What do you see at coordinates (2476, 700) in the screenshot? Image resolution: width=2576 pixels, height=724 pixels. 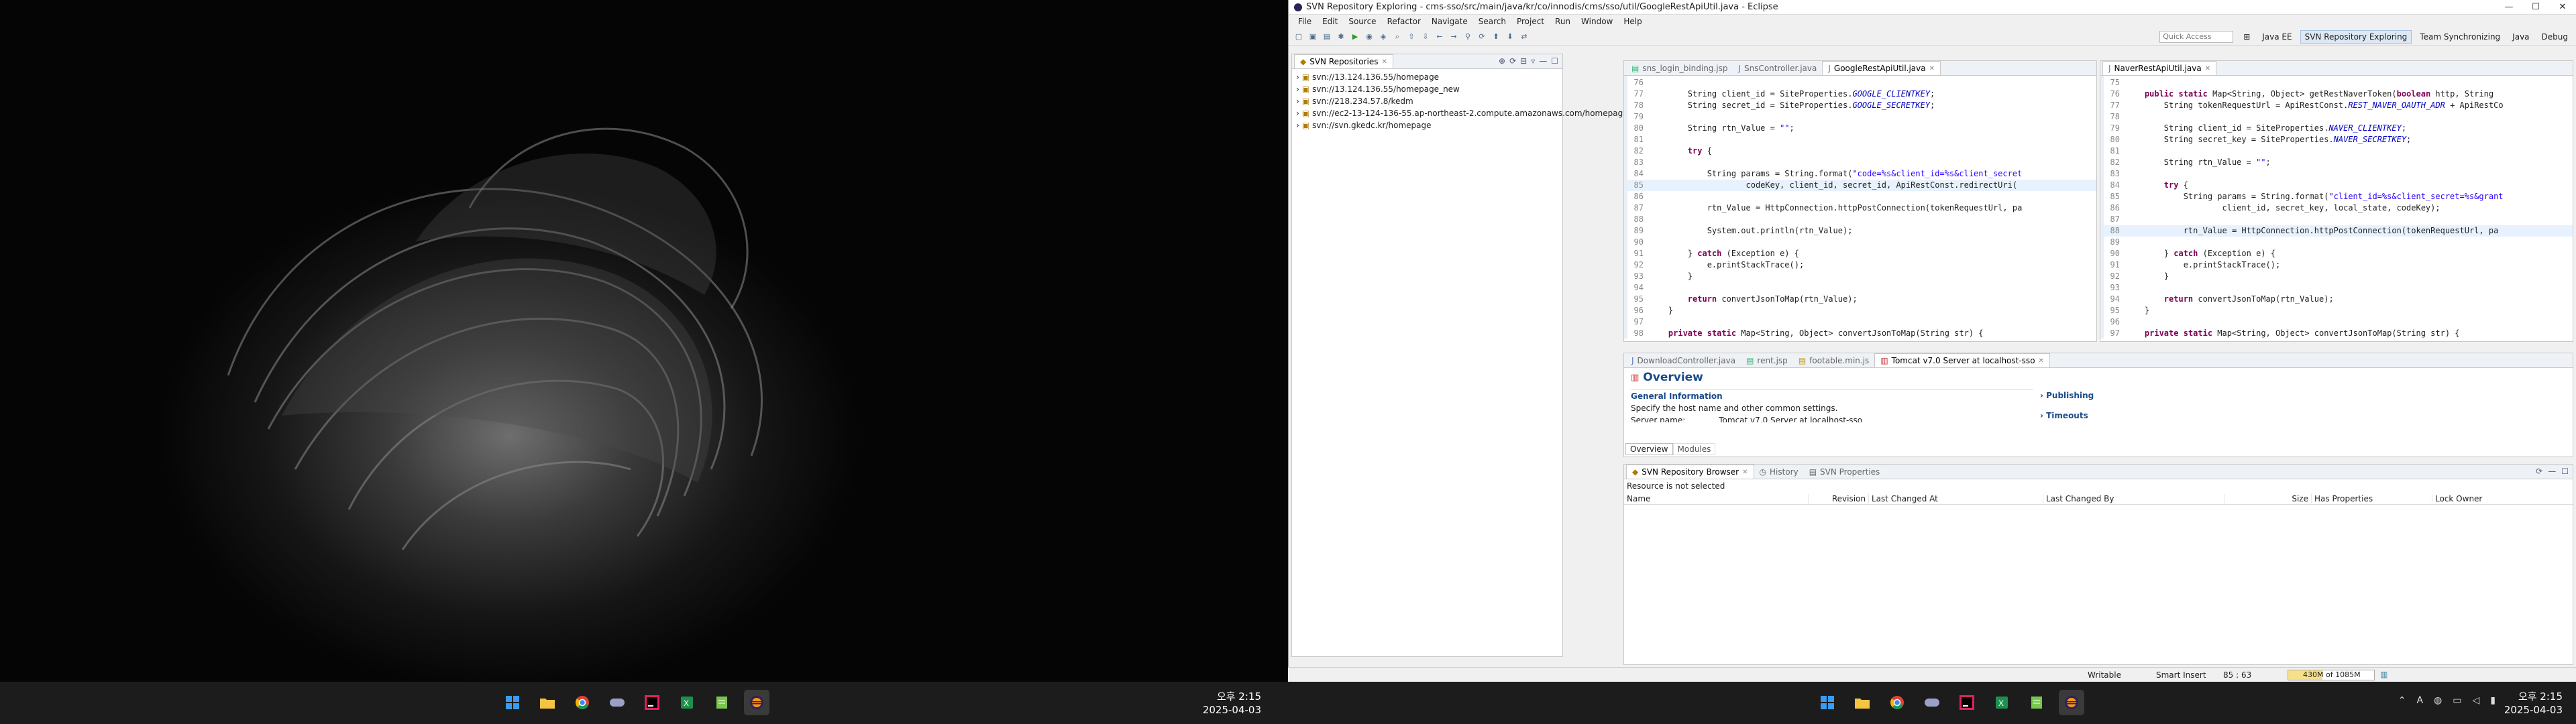 I see `tray-volume-icon: ◁` at bounding box center [2476, 700].